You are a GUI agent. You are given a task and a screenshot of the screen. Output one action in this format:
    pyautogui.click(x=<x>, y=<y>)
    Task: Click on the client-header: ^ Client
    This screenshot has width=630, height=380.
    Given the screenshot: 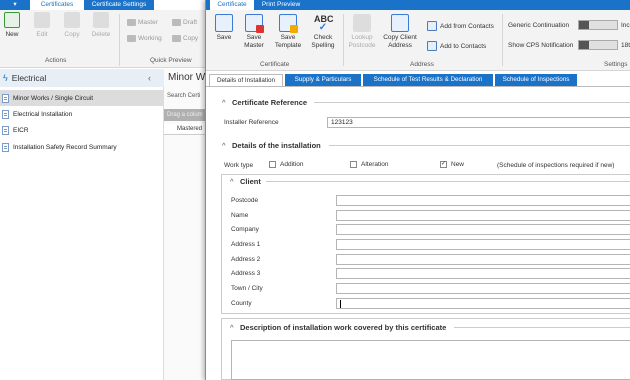 What is the action you would take?
    pyautogui.click(x=245, y=181)
    